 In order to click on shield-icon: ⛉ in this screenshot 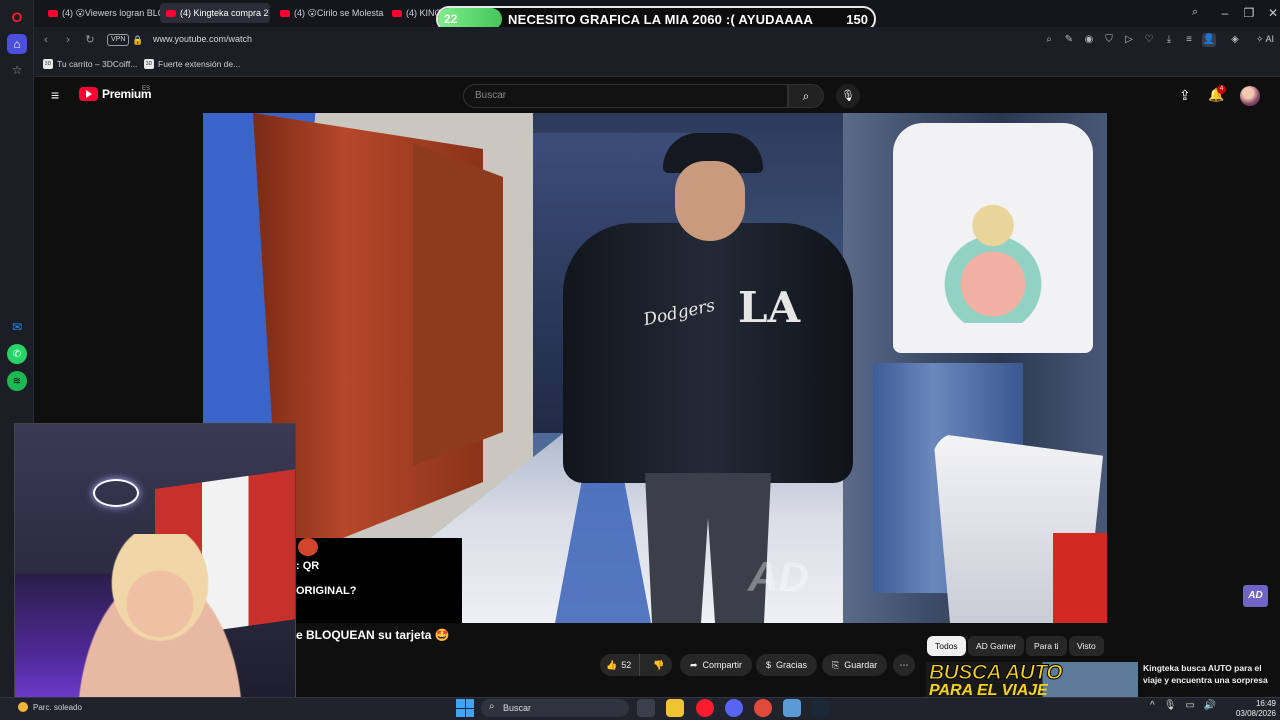, I will do `click(1109, 40)`.